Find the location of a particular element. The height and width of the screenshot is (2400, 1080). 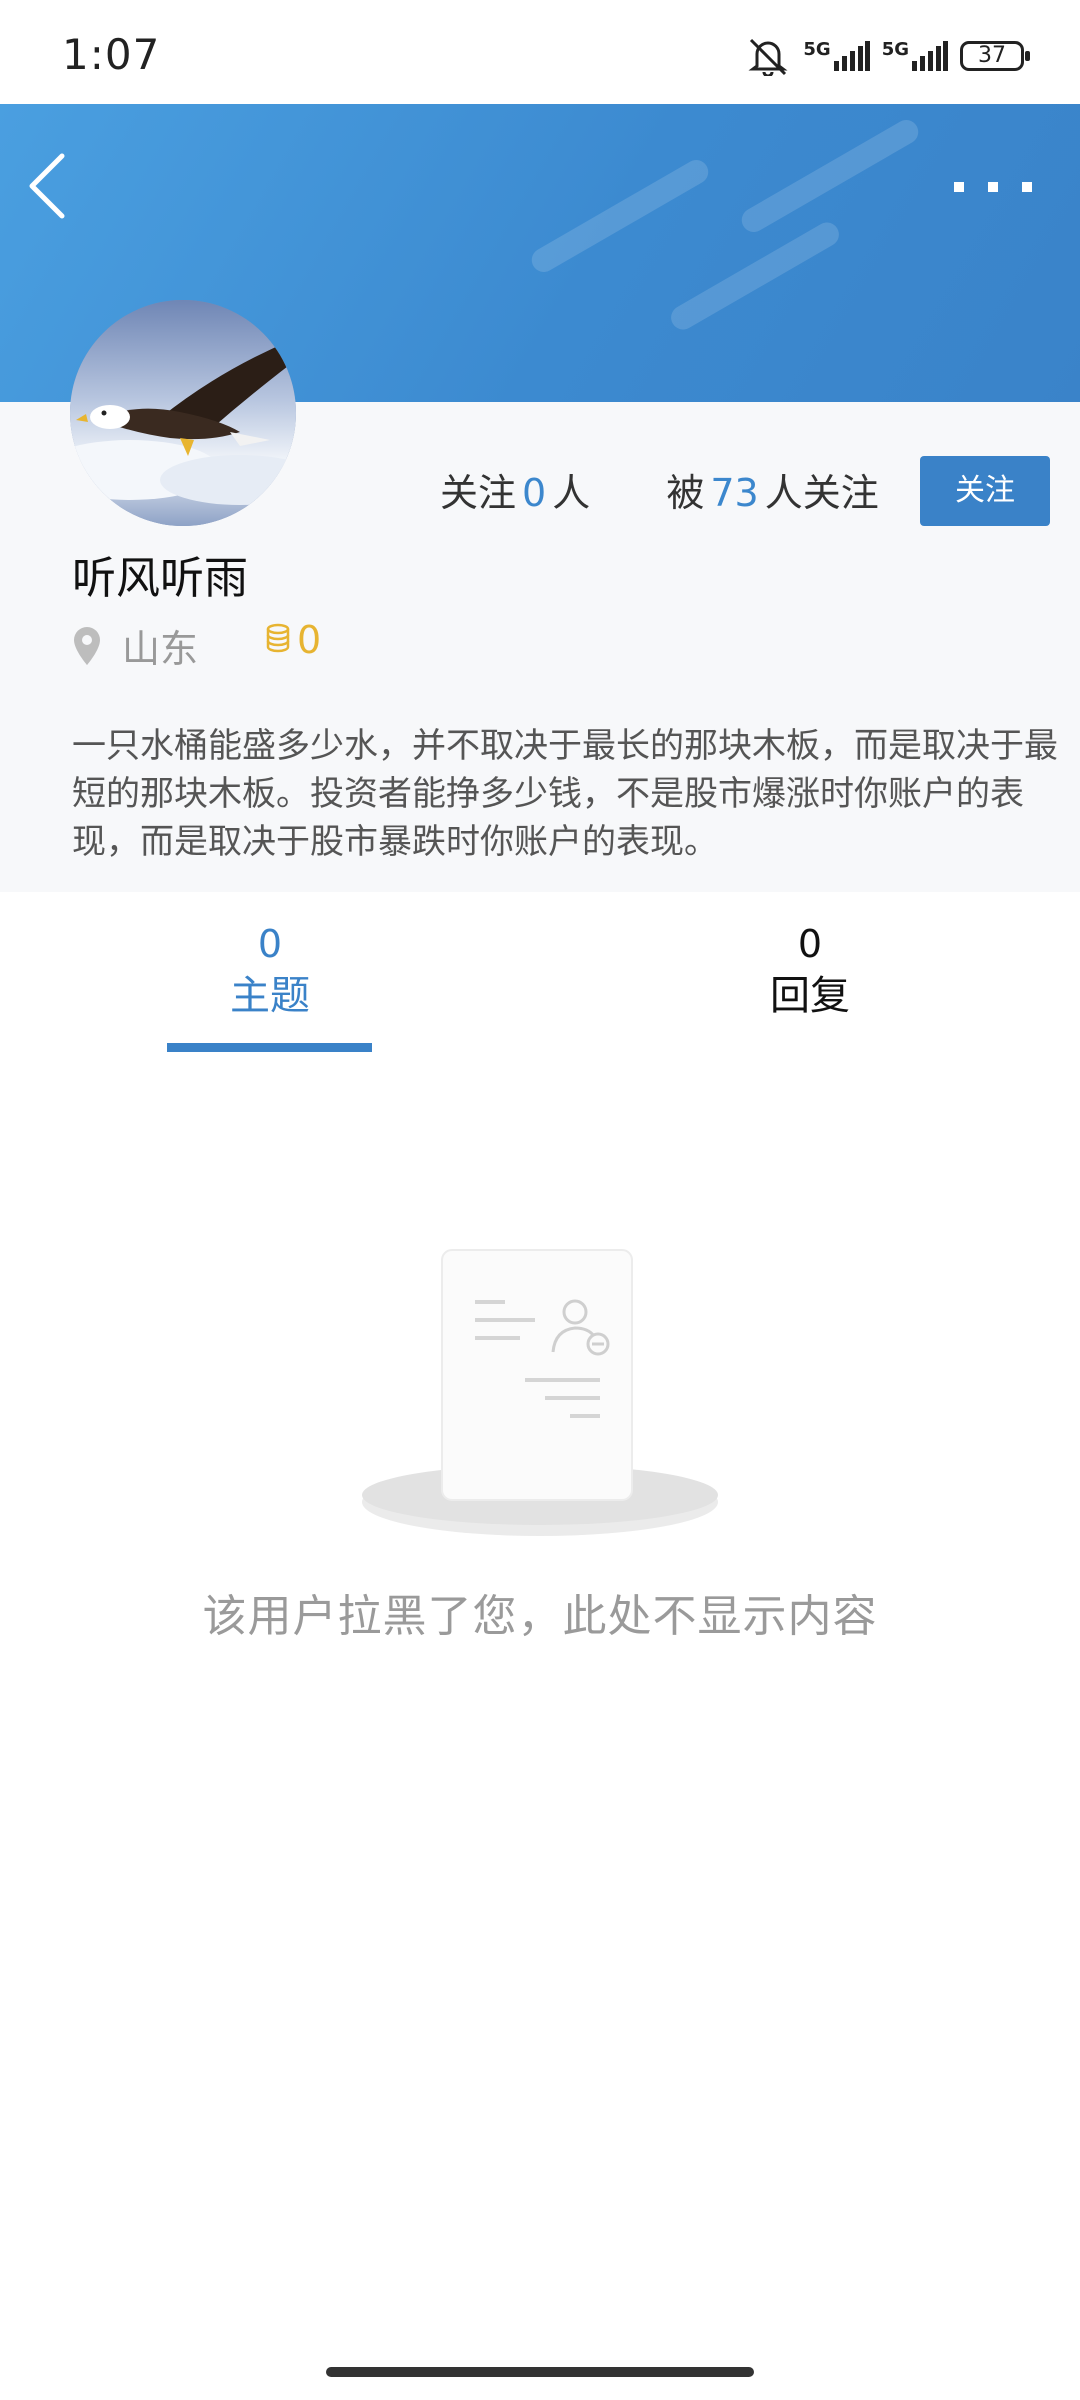

home-indicator is located at coordinates (540, 2372).